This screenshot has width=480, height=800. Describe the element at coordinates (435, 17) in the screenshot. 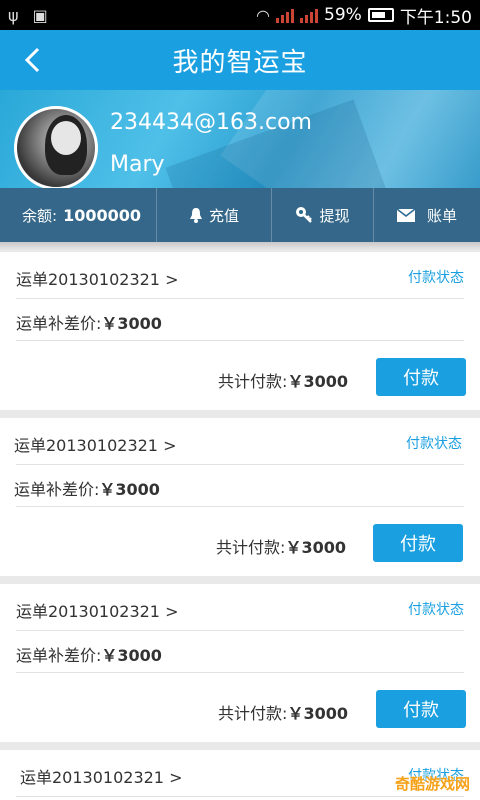

I see `clock: 下午1:50` at that location.